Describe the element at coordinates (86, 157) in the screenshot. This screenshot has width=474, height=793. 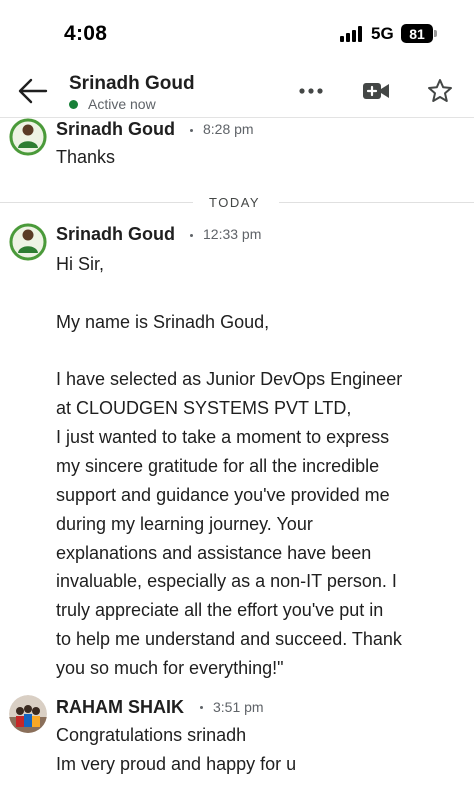
I see `message-text-line: Thanks` at that location.